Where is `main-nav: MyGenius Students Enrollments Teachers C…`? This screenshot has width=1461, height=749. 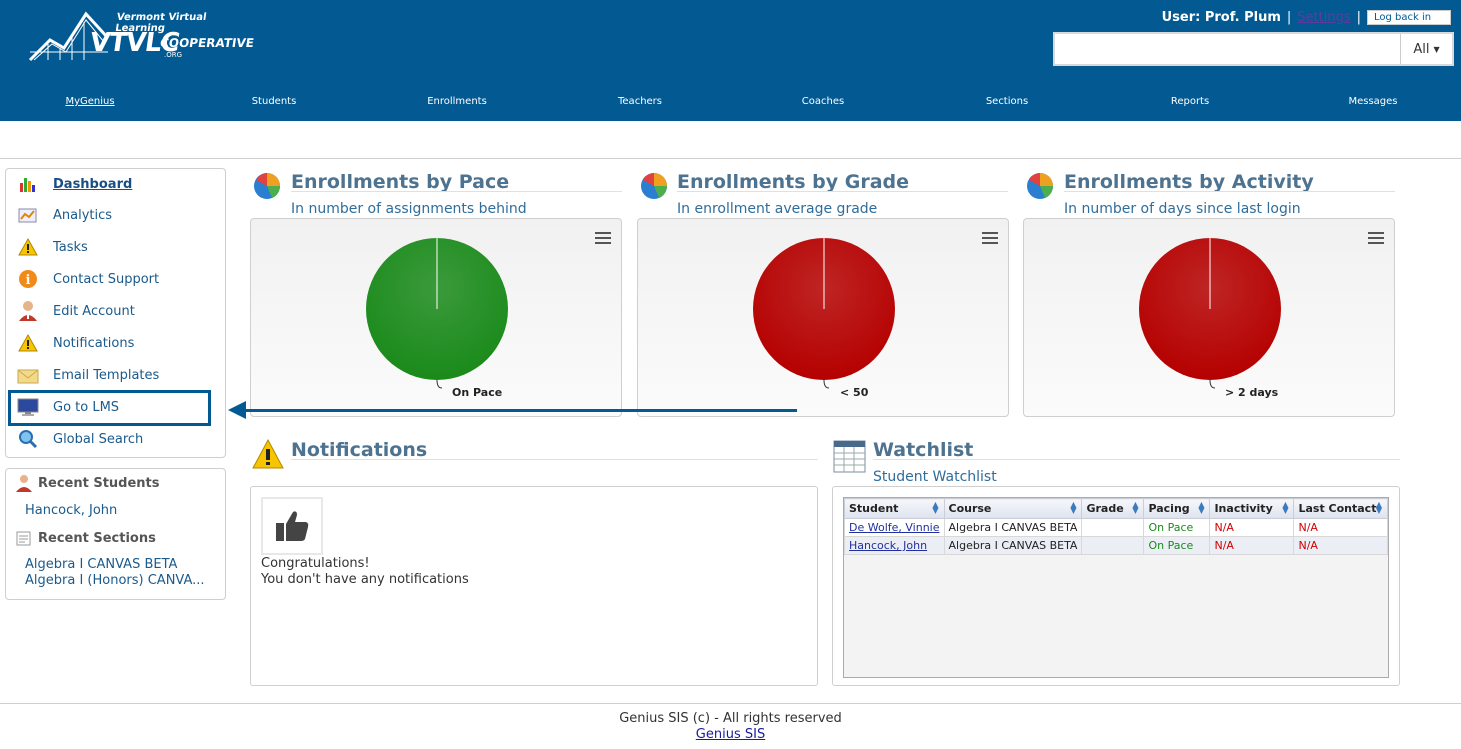 main-nav: MyGenius Students Enrollments Teachers C… is located at coordinates (730, 104).